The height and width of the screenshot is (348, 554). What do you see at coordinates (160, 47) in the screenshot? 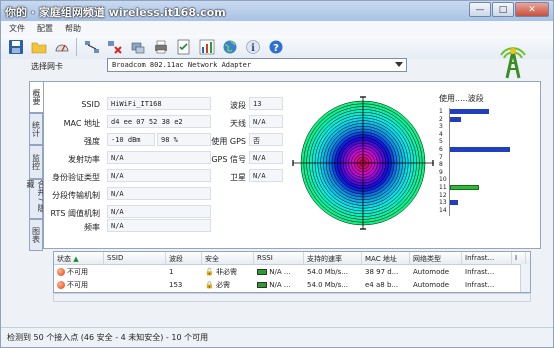
I see `printer-icon` at bounding box center [160, 47].